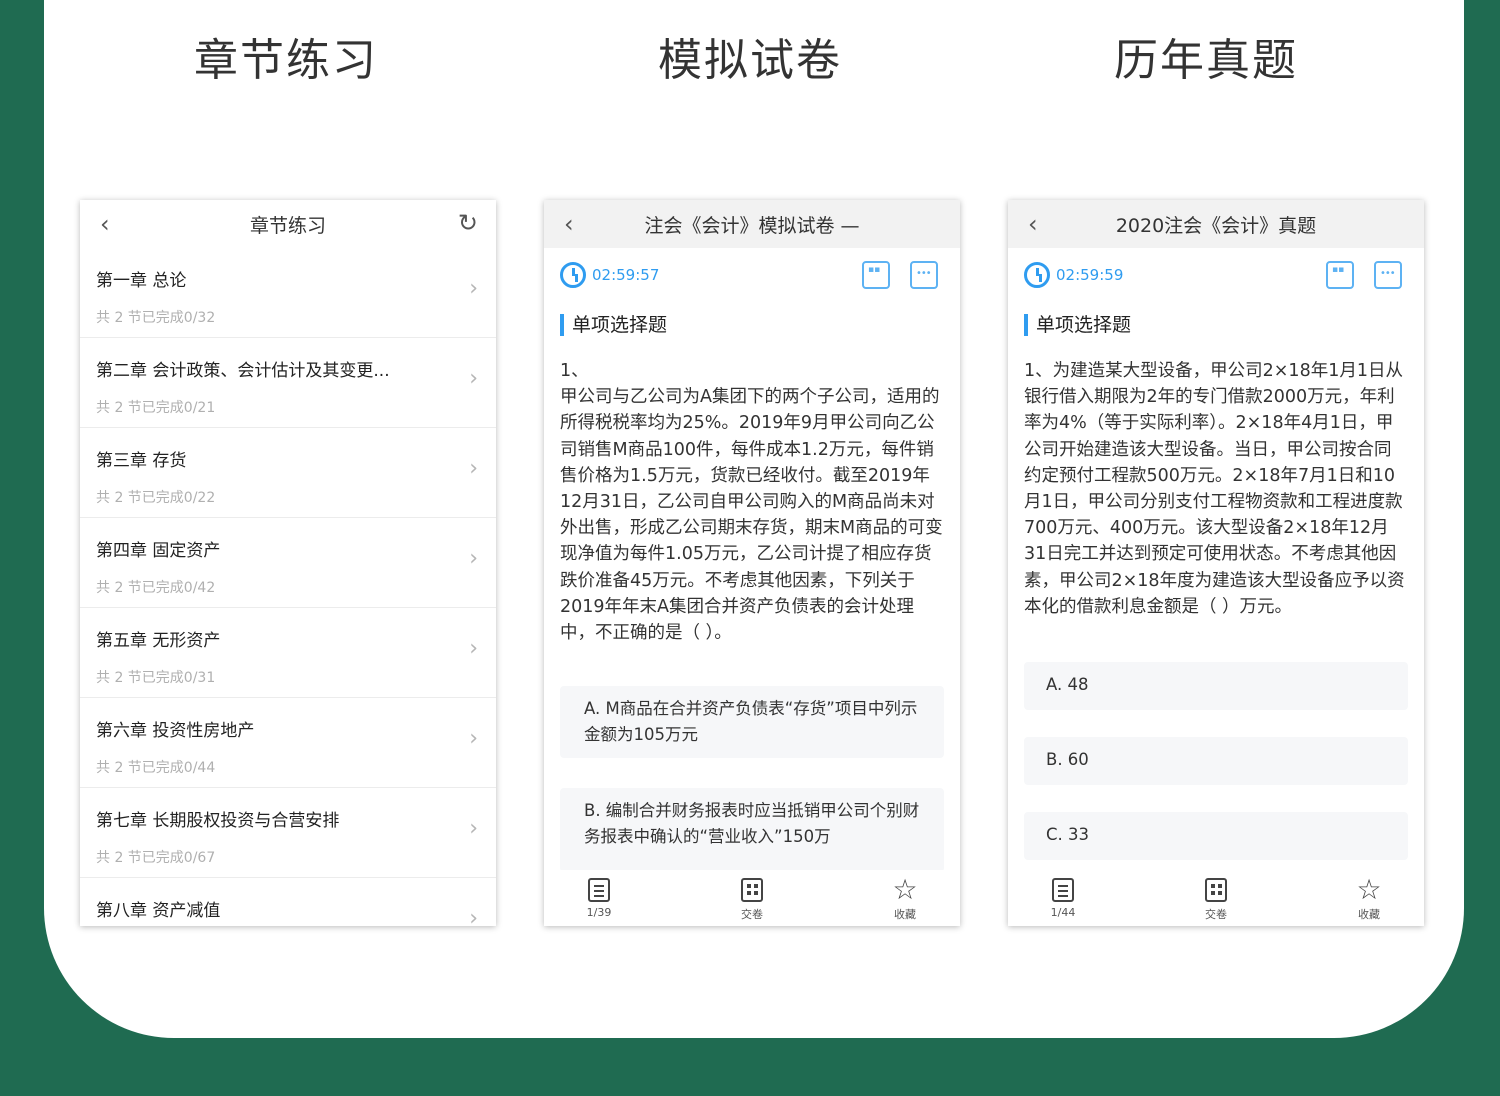  Describe the element at coordinates (288, 653) in the screenshot. I see `list-item: 第五章 无形资产 共 2 节已完成0/31 ›` at that location.